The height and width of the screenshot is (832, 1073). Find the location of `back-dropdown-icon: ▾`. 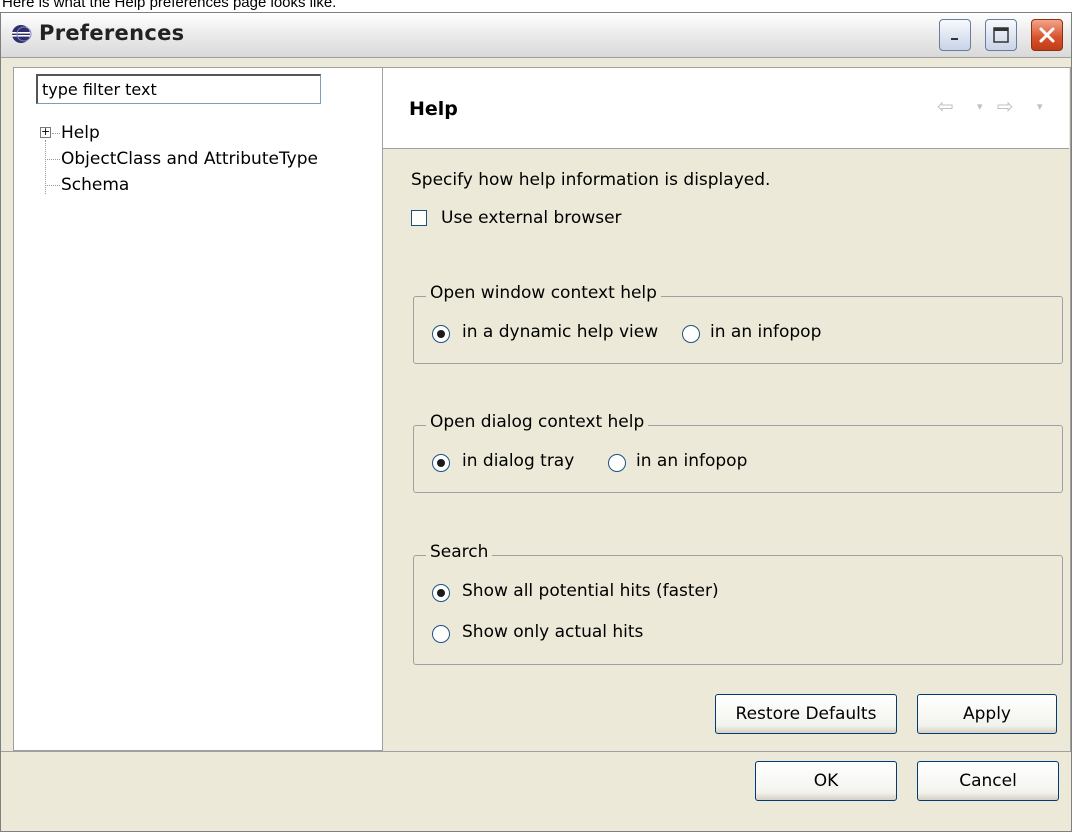

back-dropdown-icon: ▾ is located at coordinates (980, 106).